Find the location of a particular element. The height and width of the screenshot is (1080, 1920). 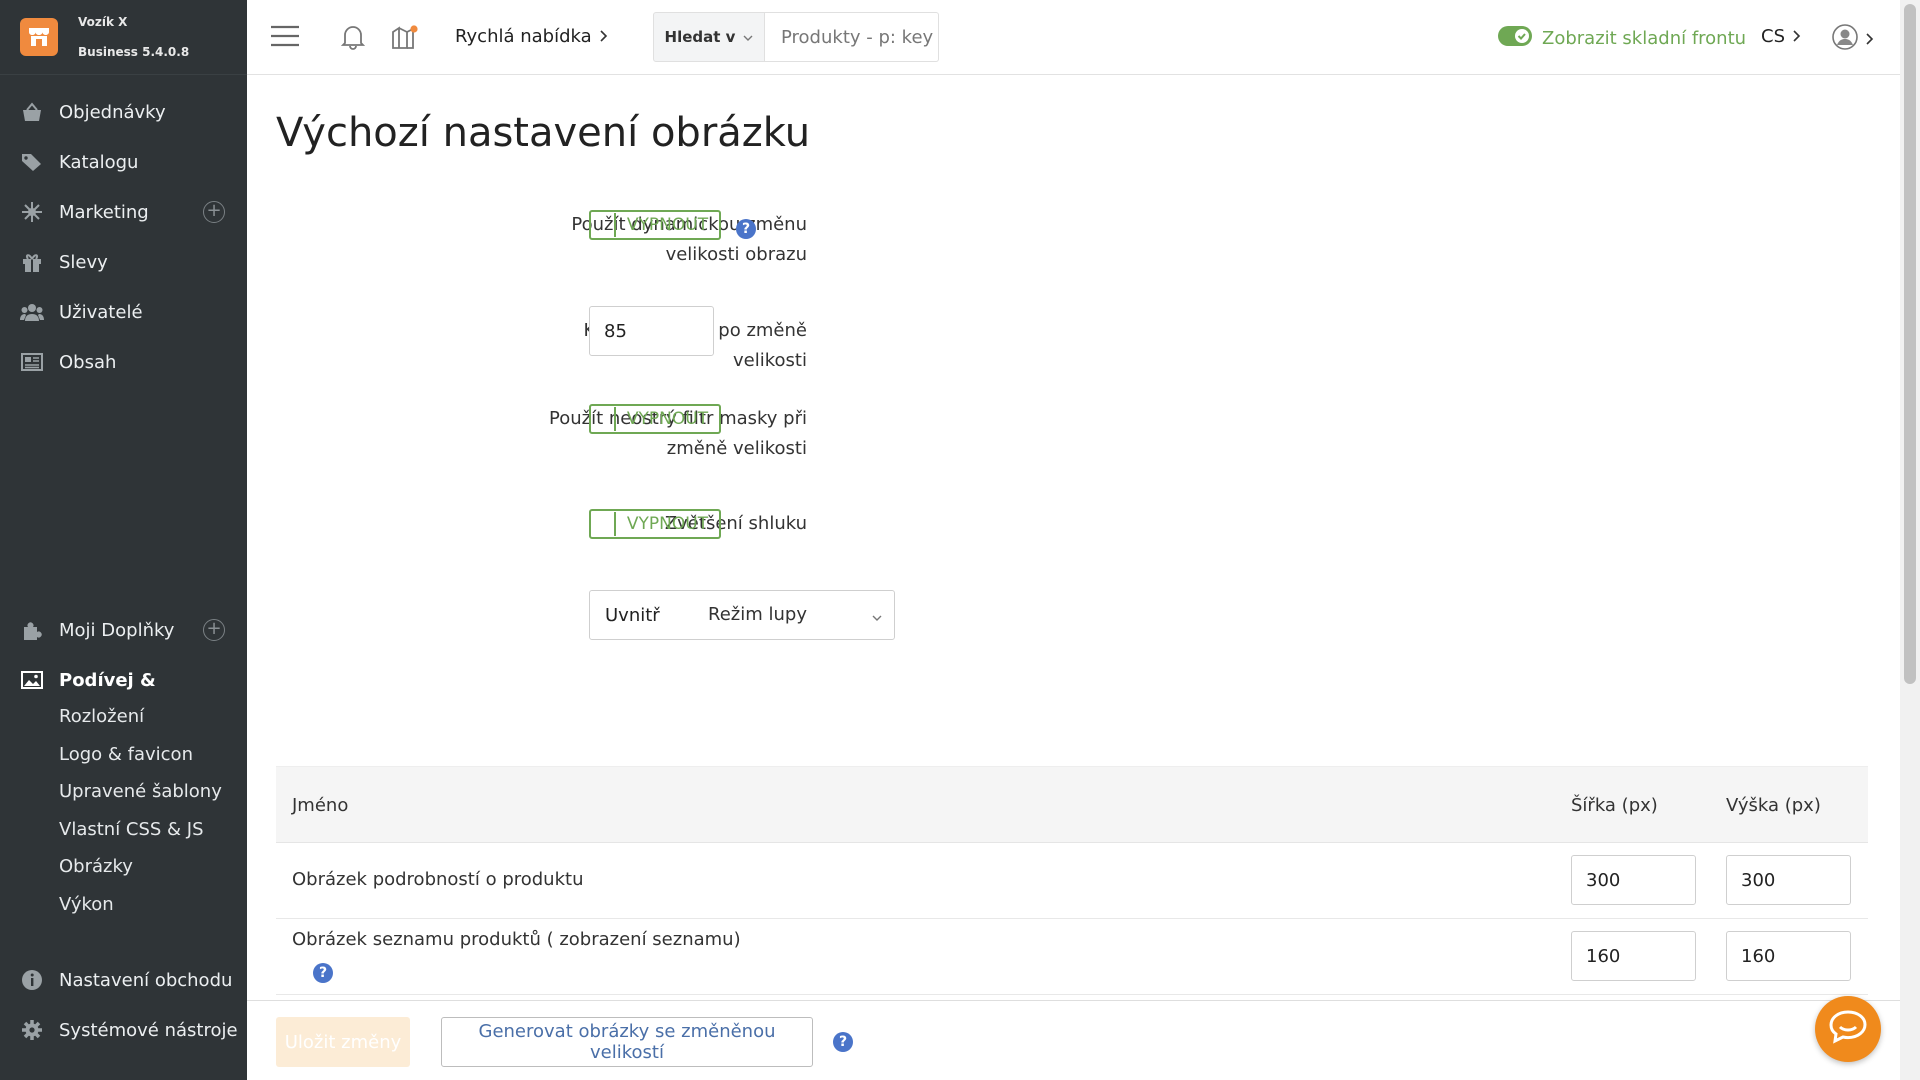

quality-input is located at coordinates (651, 331).